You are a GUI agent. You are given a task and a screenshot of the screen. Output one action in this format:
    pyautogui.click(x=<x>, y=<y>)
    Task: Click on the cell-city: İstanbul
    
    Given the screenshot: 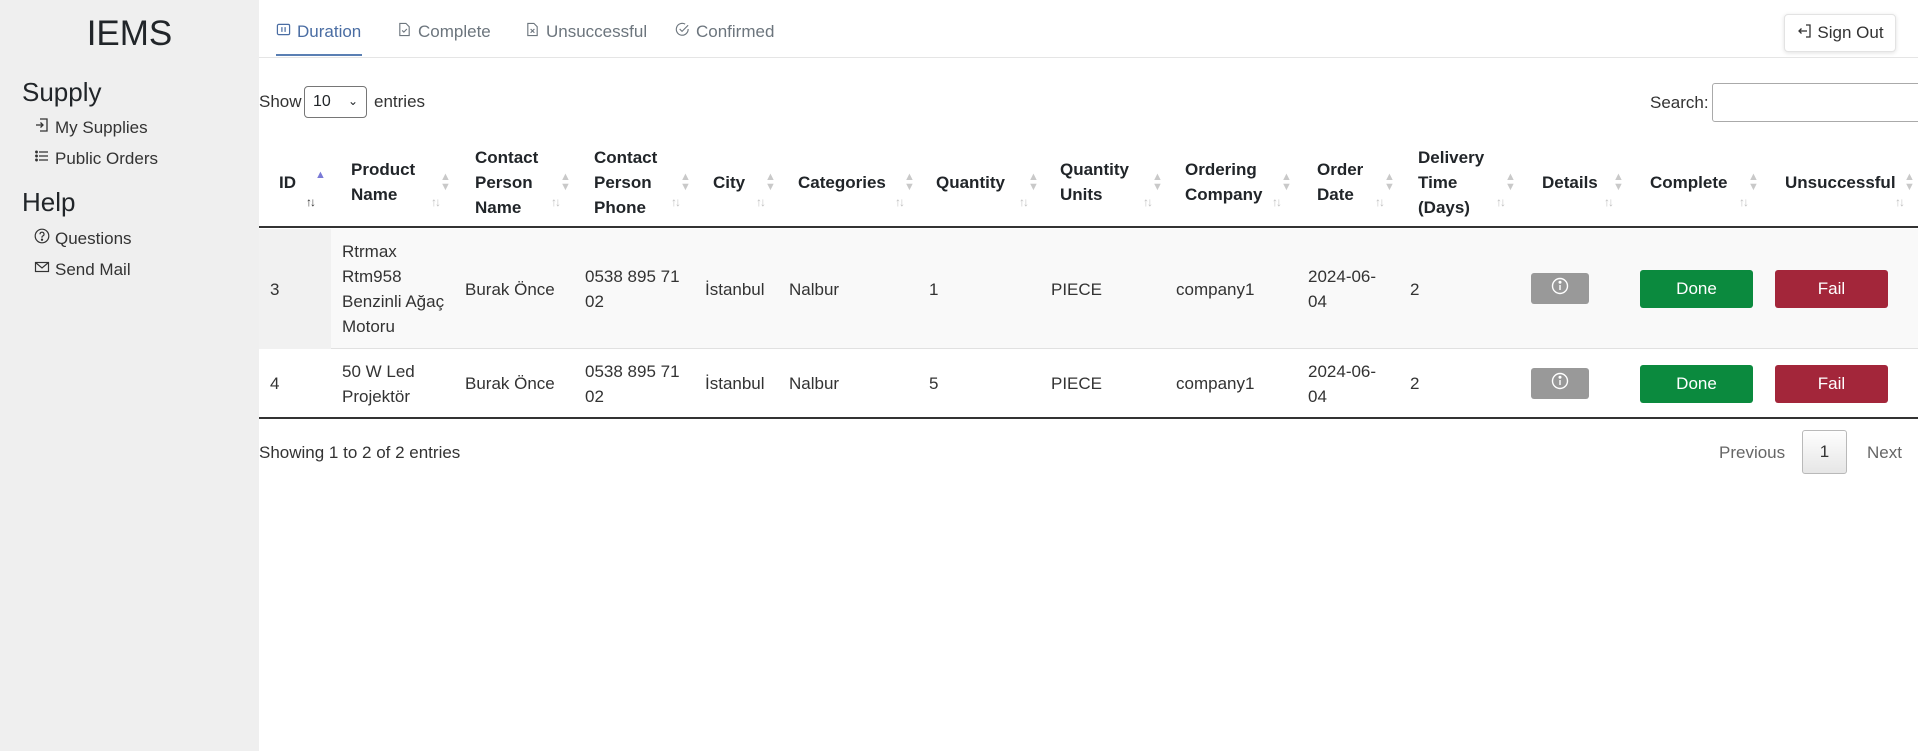 What is the action you would take?
    pyautogui.click(x=735, y=383)
    